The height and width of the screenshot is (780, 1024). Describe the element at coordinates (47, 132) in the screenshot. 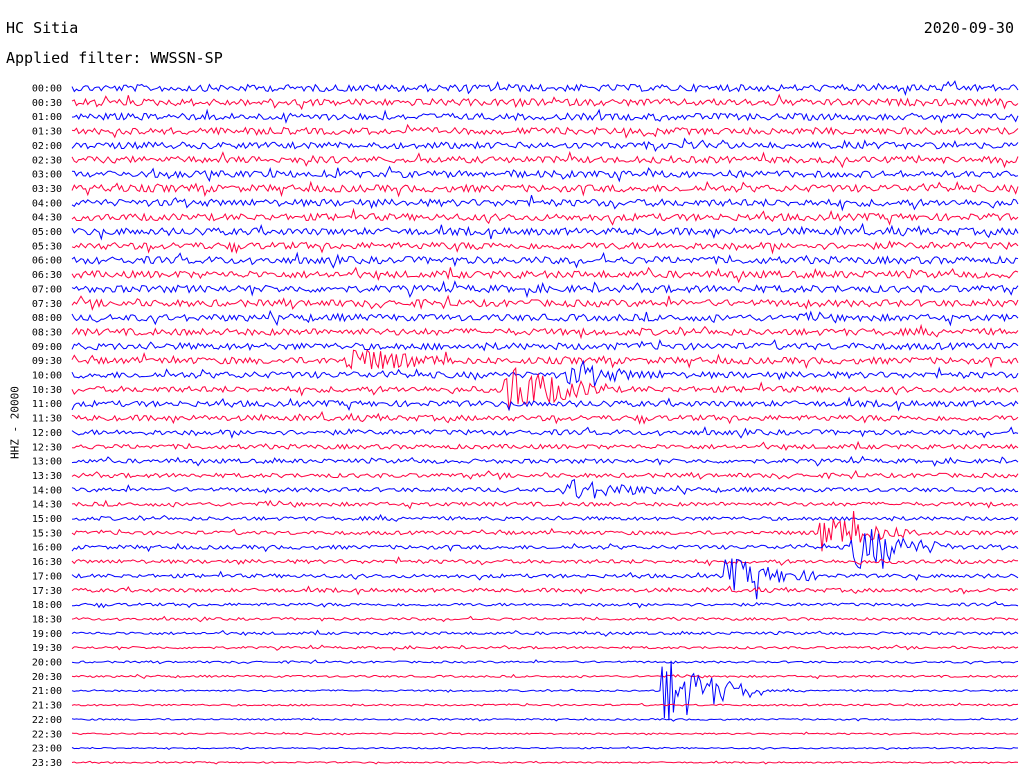

I see `time-label-0130: 01:30` at that location.